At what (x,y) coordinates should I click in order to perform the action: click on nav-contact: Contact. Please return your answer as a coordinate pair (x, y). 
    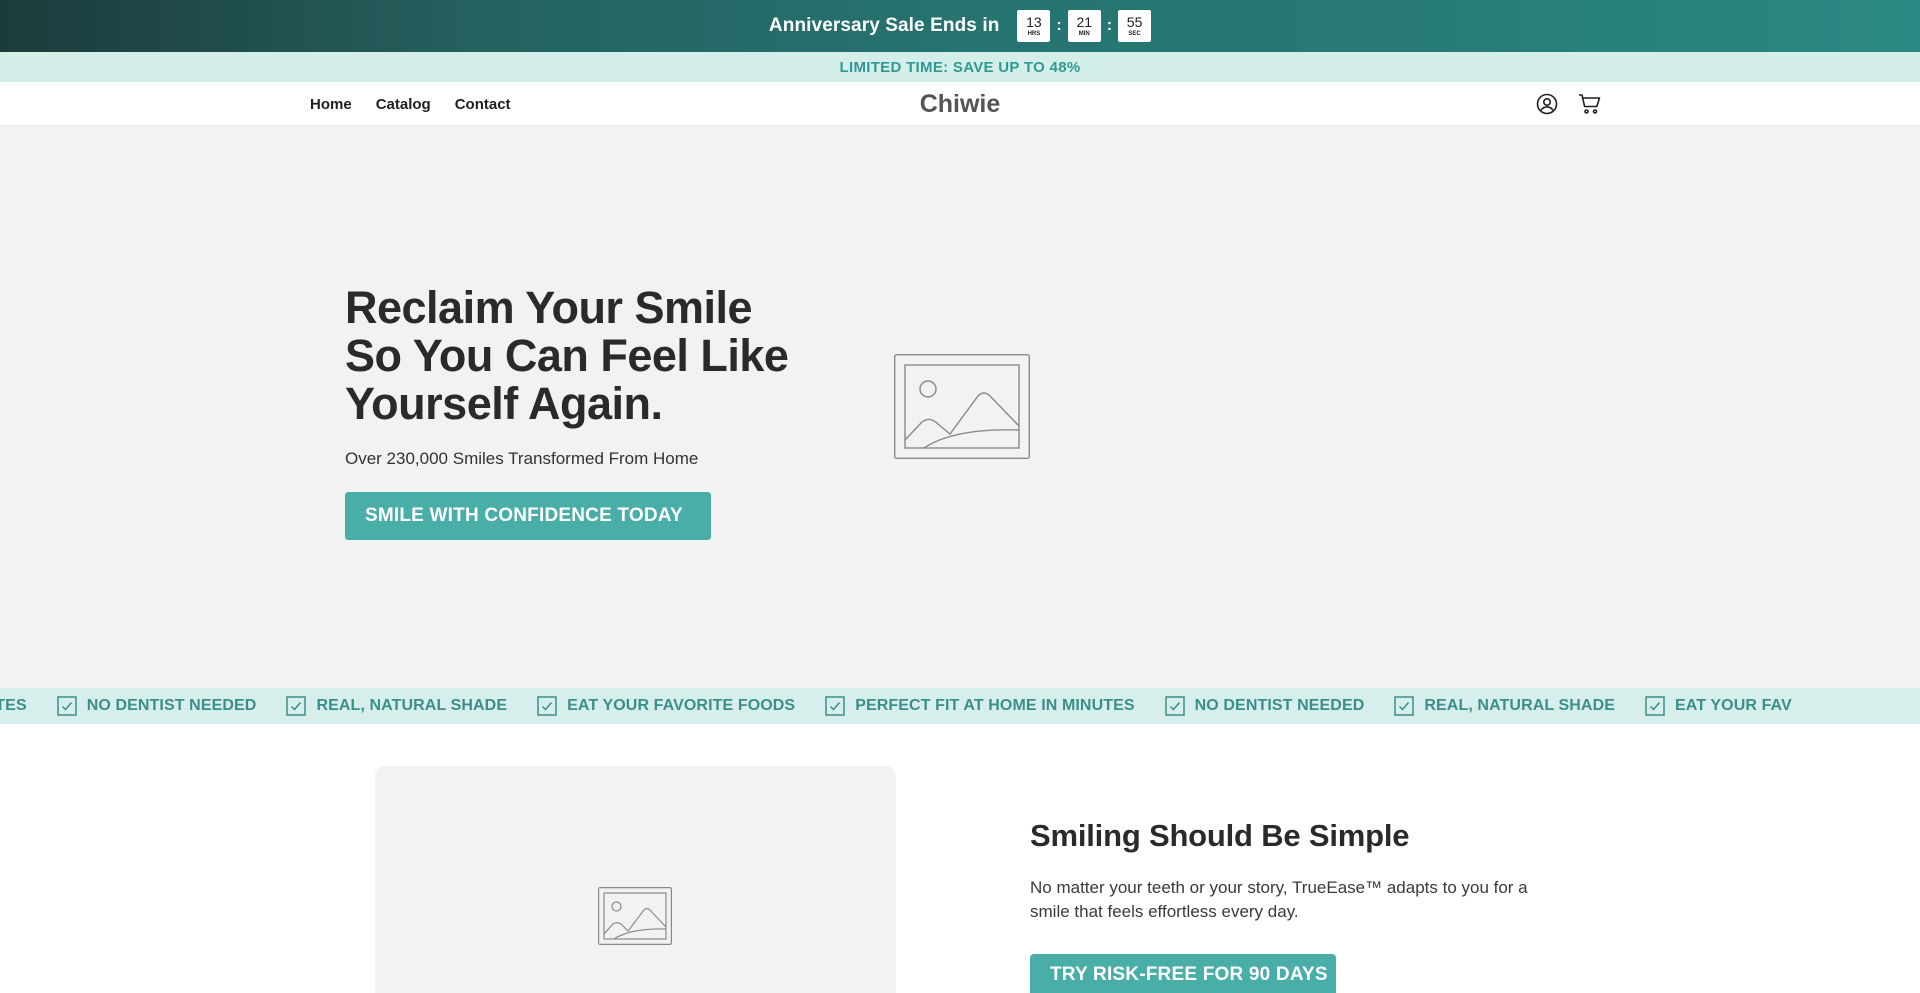
    Looking at the image, I should click on (483, 104).